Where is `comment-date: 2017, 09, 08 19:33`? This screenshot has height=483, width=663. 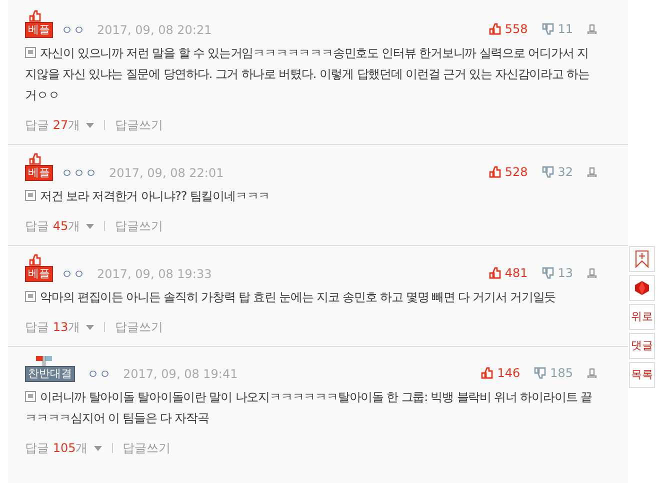
comment-date: 2017, 09, 08 19:33 is located at coordinates (154, 274).